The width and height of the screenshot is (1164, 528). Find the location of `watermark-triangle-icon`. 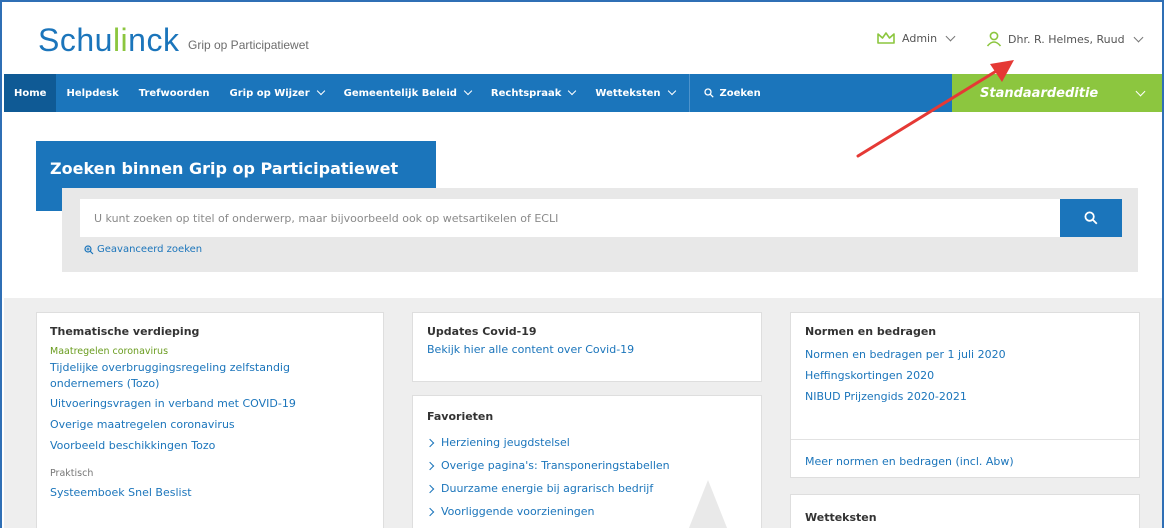

watermark-triangle-icon is located at coordinates (708, 504).